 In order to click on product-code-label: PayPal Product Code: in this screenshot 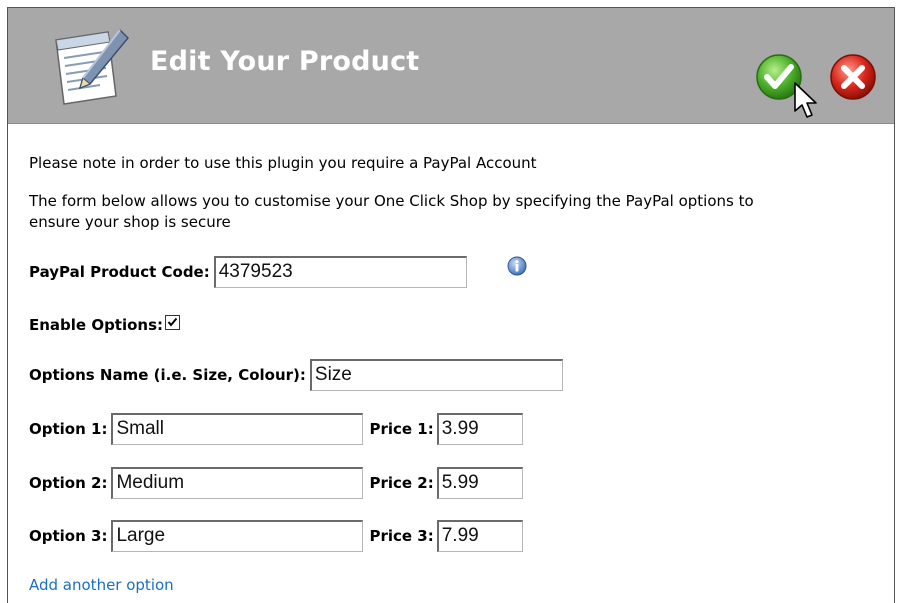, I will do `click(119, 272)`.